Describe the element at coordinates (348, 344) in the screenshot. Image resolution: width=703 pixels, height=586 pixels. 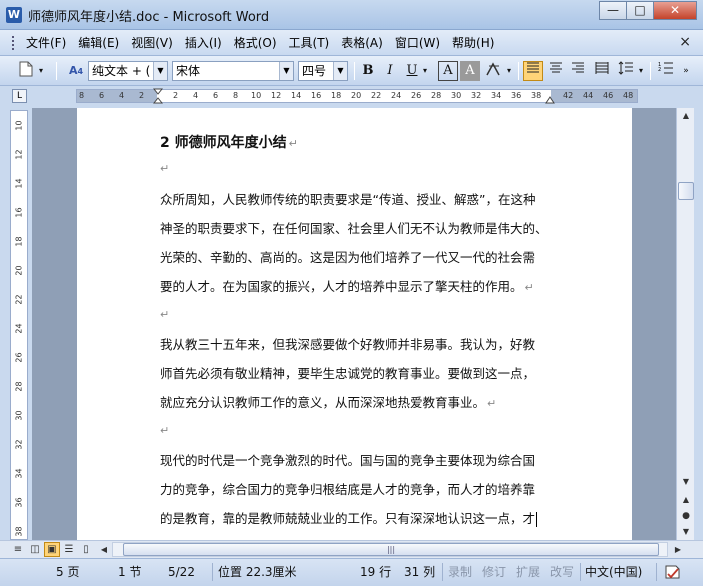
I see `text-line: 我从教三十五年来，但我深感要做个好教师并非易事。我认为，好教` at that location.